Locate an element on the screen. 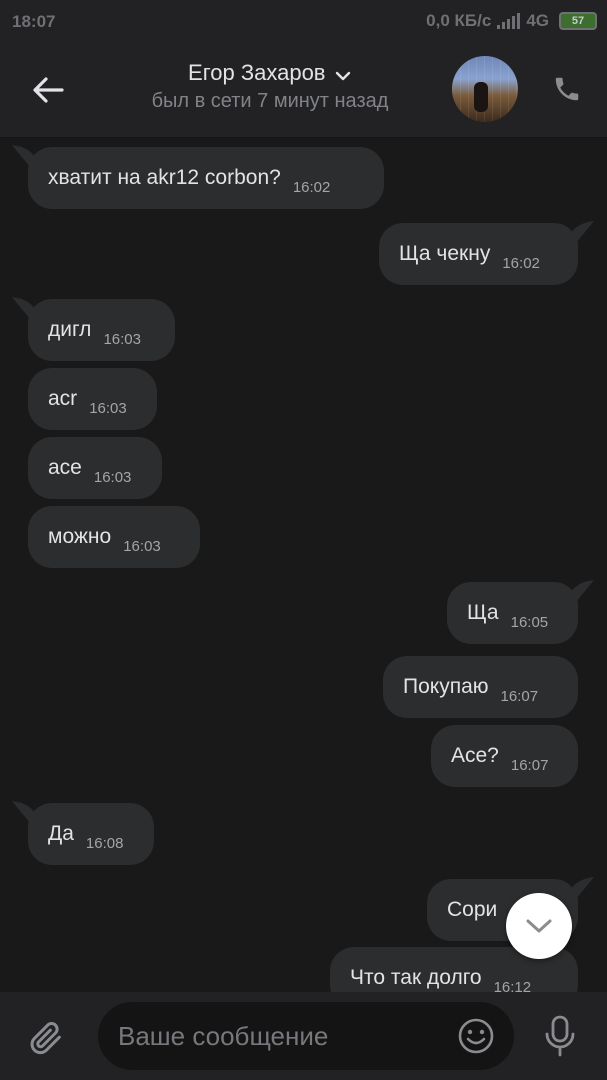 The image size is (607, 1080). message-outgoing: Покупаю 16:07 is located at coordinates (480, 687).